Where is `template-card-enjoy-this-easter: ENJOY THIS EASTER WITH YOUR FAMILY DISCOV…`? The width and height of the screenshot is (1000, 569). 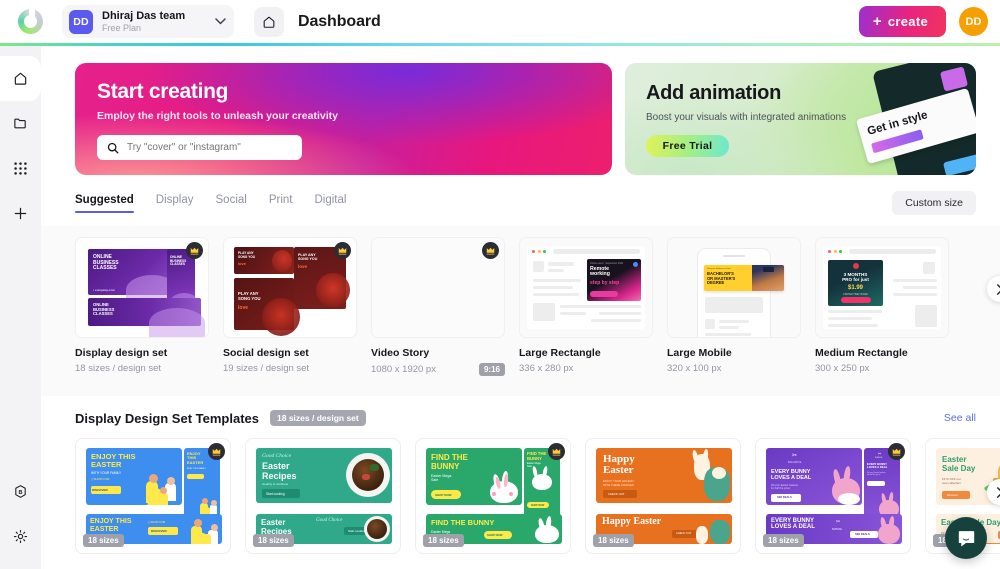 template-card-enjoy-this-easter: ENJOY THIS EASTER WITH YOUR FAMILY DISCOV… is located at coordinates (153, 496).